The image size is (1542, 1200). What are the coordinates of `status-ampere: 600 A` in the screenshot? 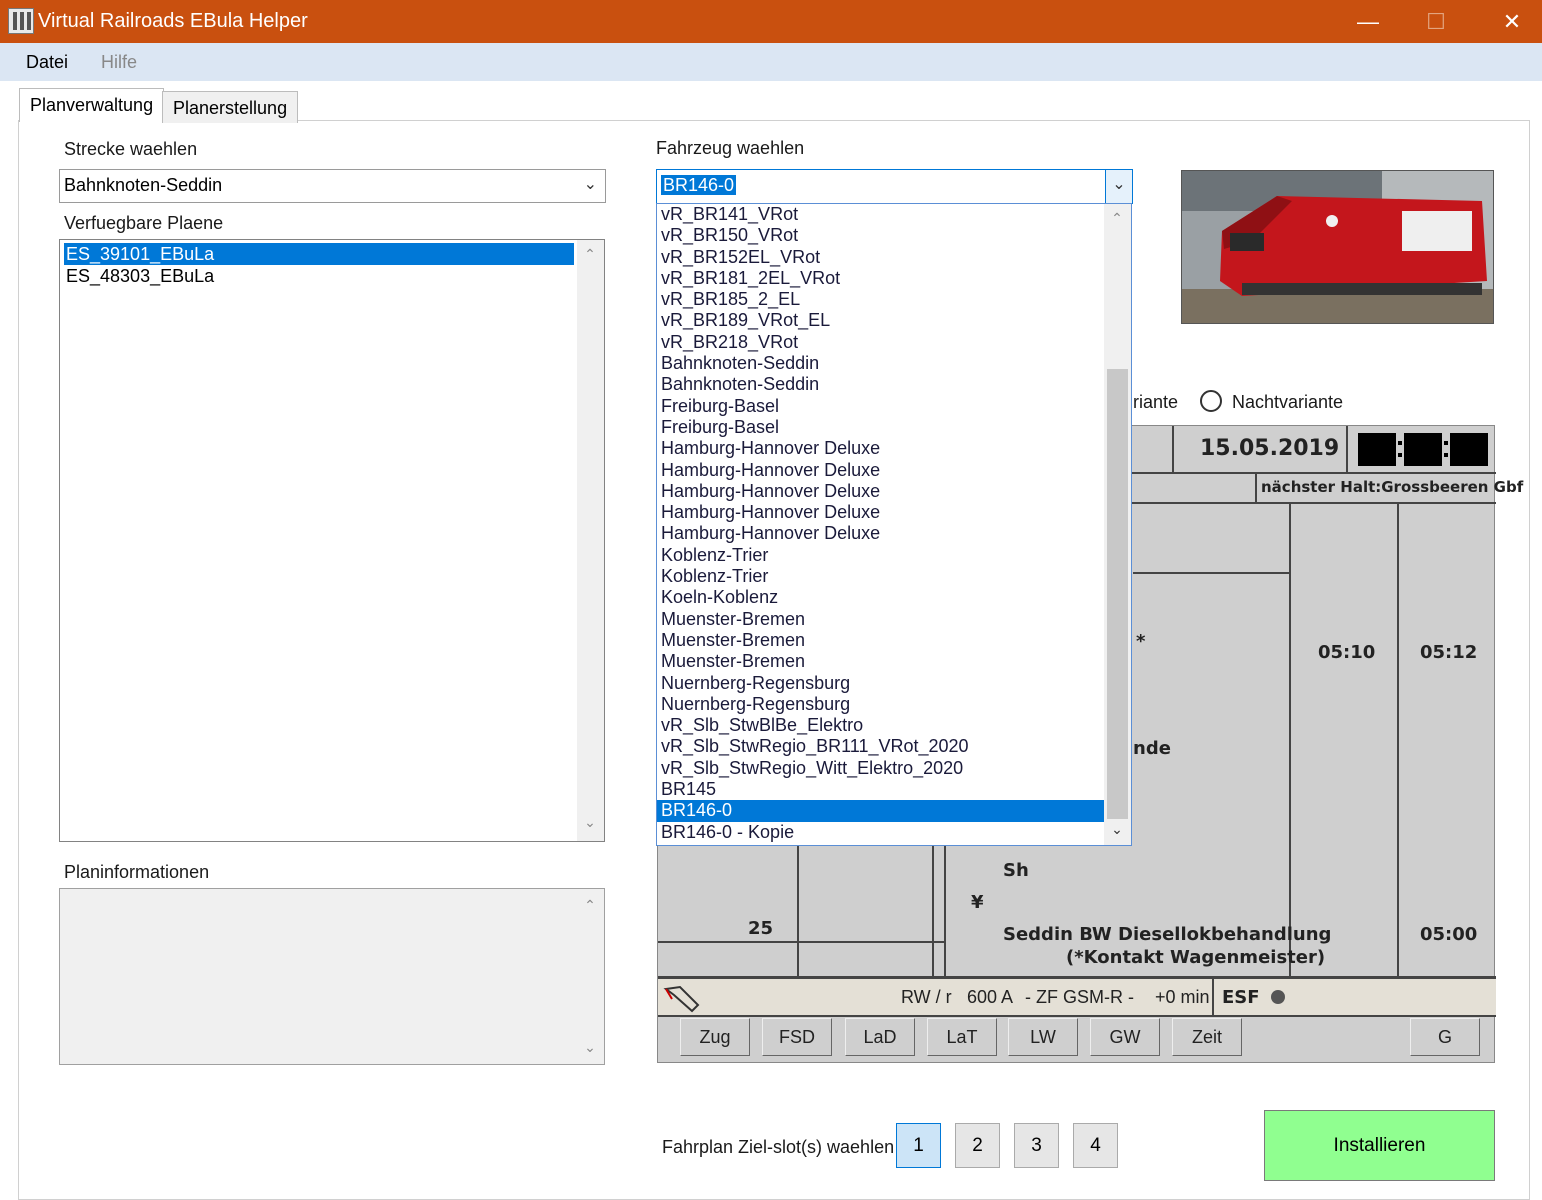 It's located at (990, 997).